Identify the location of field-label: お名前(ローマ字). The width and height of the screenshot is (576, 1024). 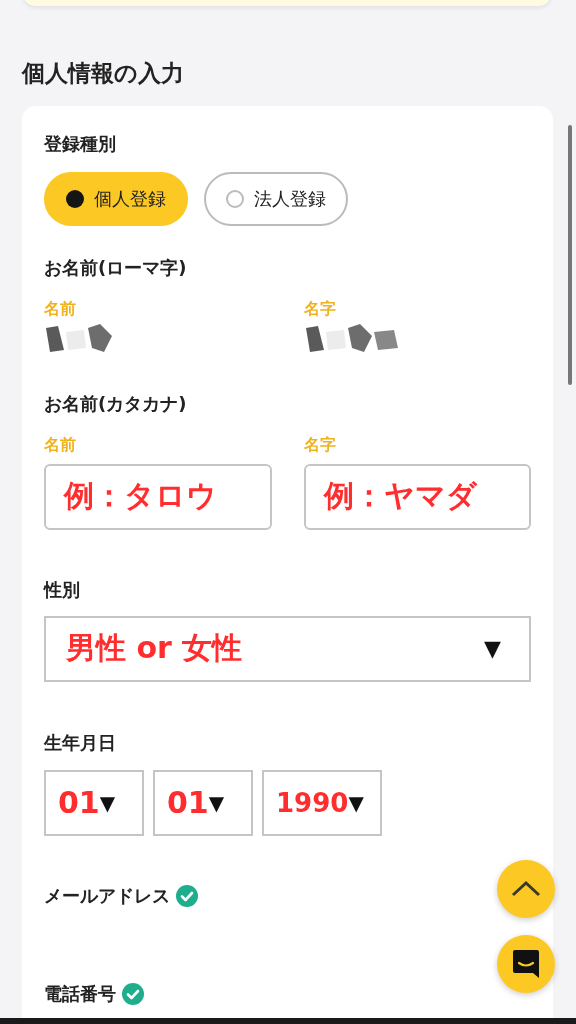
(115, 267).